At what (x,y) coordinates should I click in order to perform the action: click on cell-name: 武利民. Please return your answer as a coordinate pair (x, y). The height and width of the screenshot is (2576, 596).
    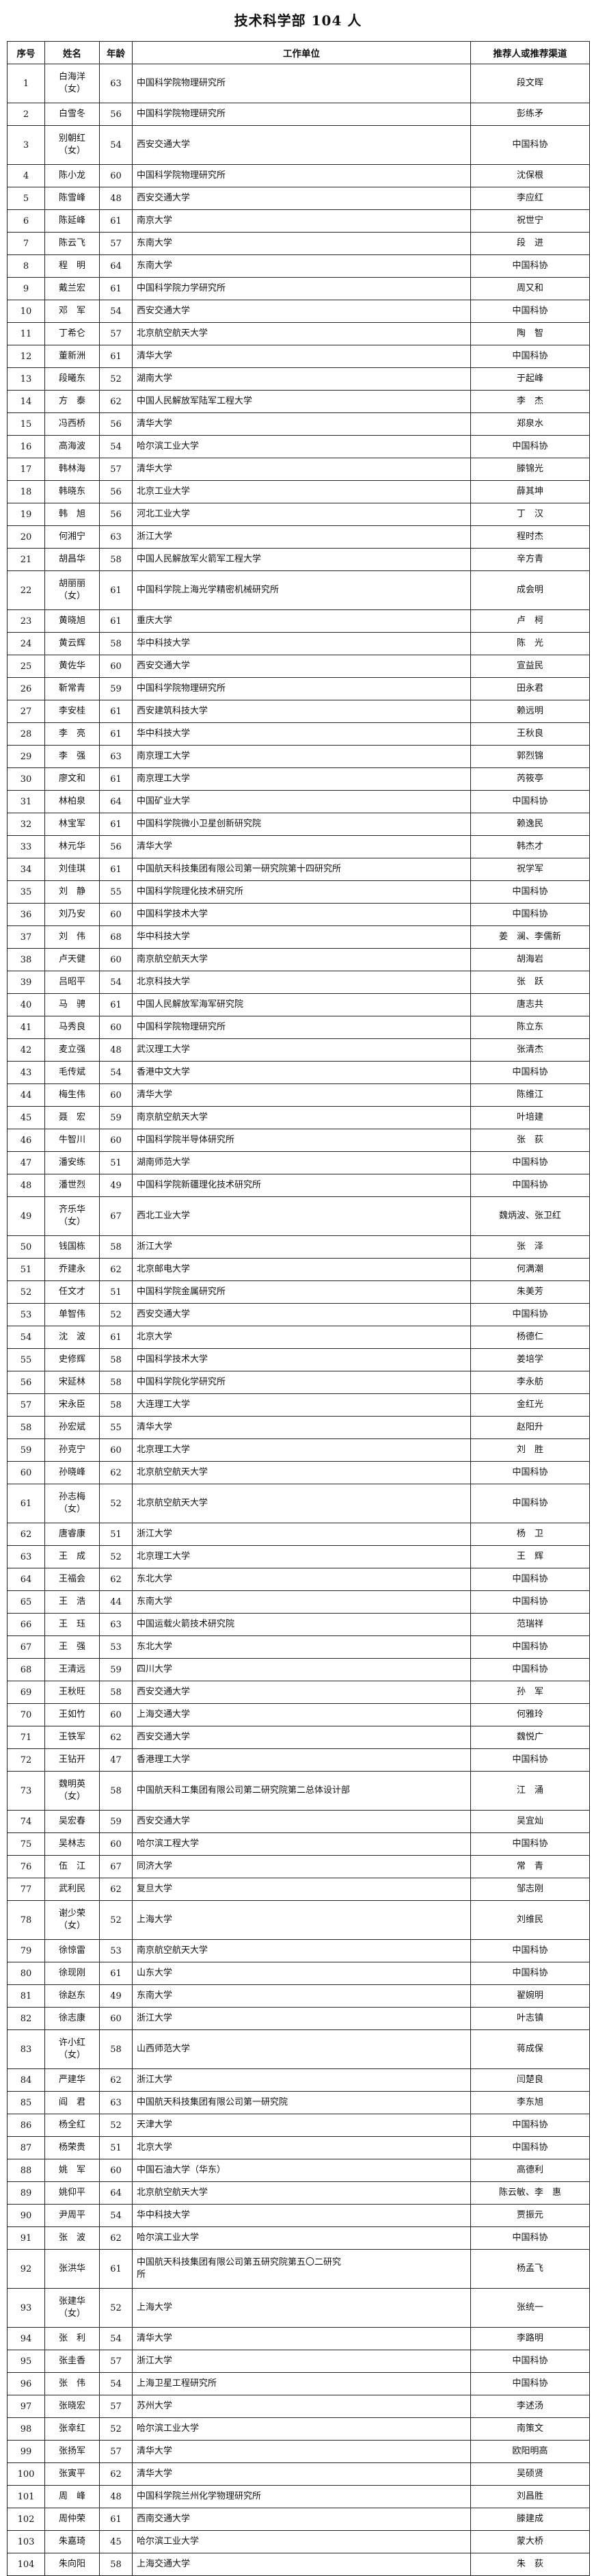
    Looking at the image, I should click on (72, 1889).